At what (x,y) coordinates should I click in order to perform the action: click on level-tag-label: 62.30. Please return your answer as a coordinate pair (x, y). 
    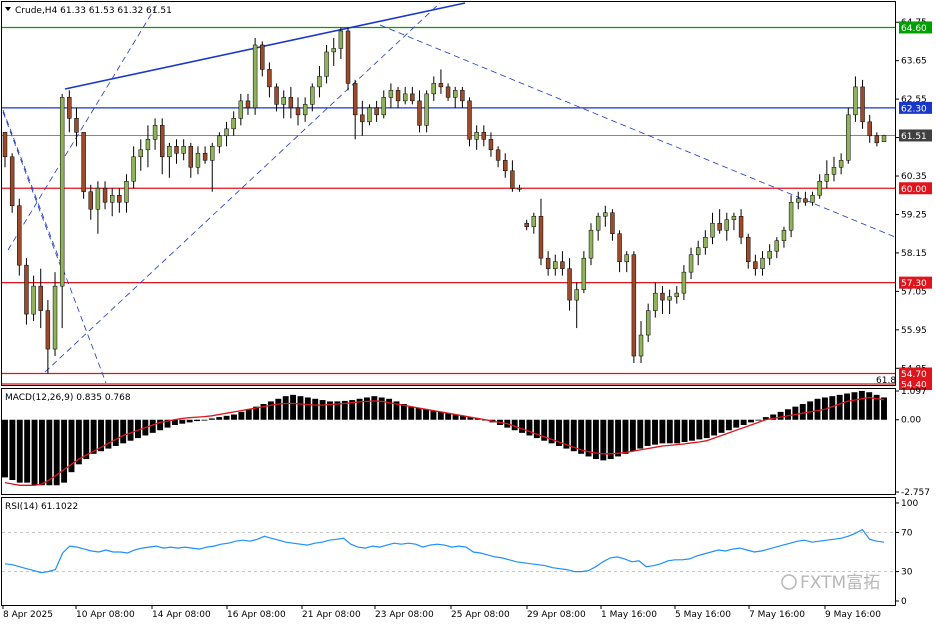
    Looking at the image, I should click on (914, 109).